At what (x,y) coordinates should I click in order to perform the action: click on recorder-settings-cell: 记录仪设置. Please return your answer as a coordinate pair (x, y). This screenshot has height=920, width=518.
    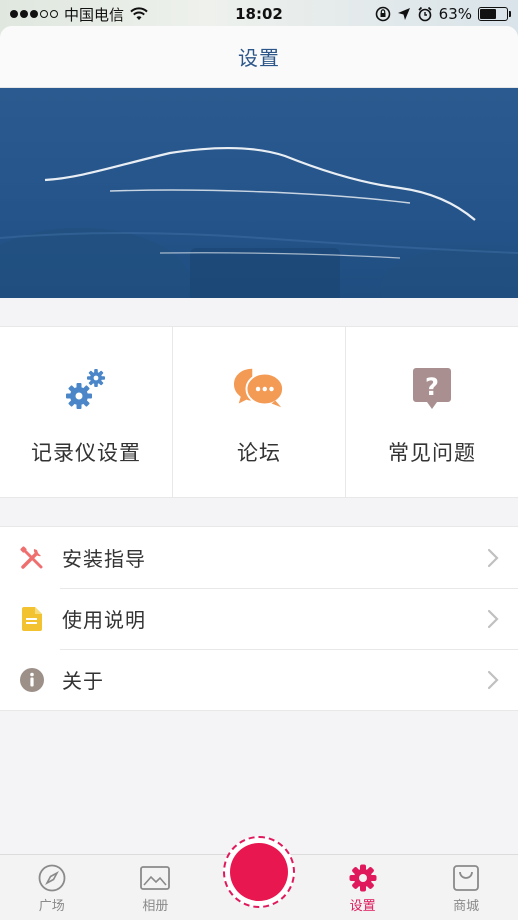
    Looking at the image, I should click on (86, 412).